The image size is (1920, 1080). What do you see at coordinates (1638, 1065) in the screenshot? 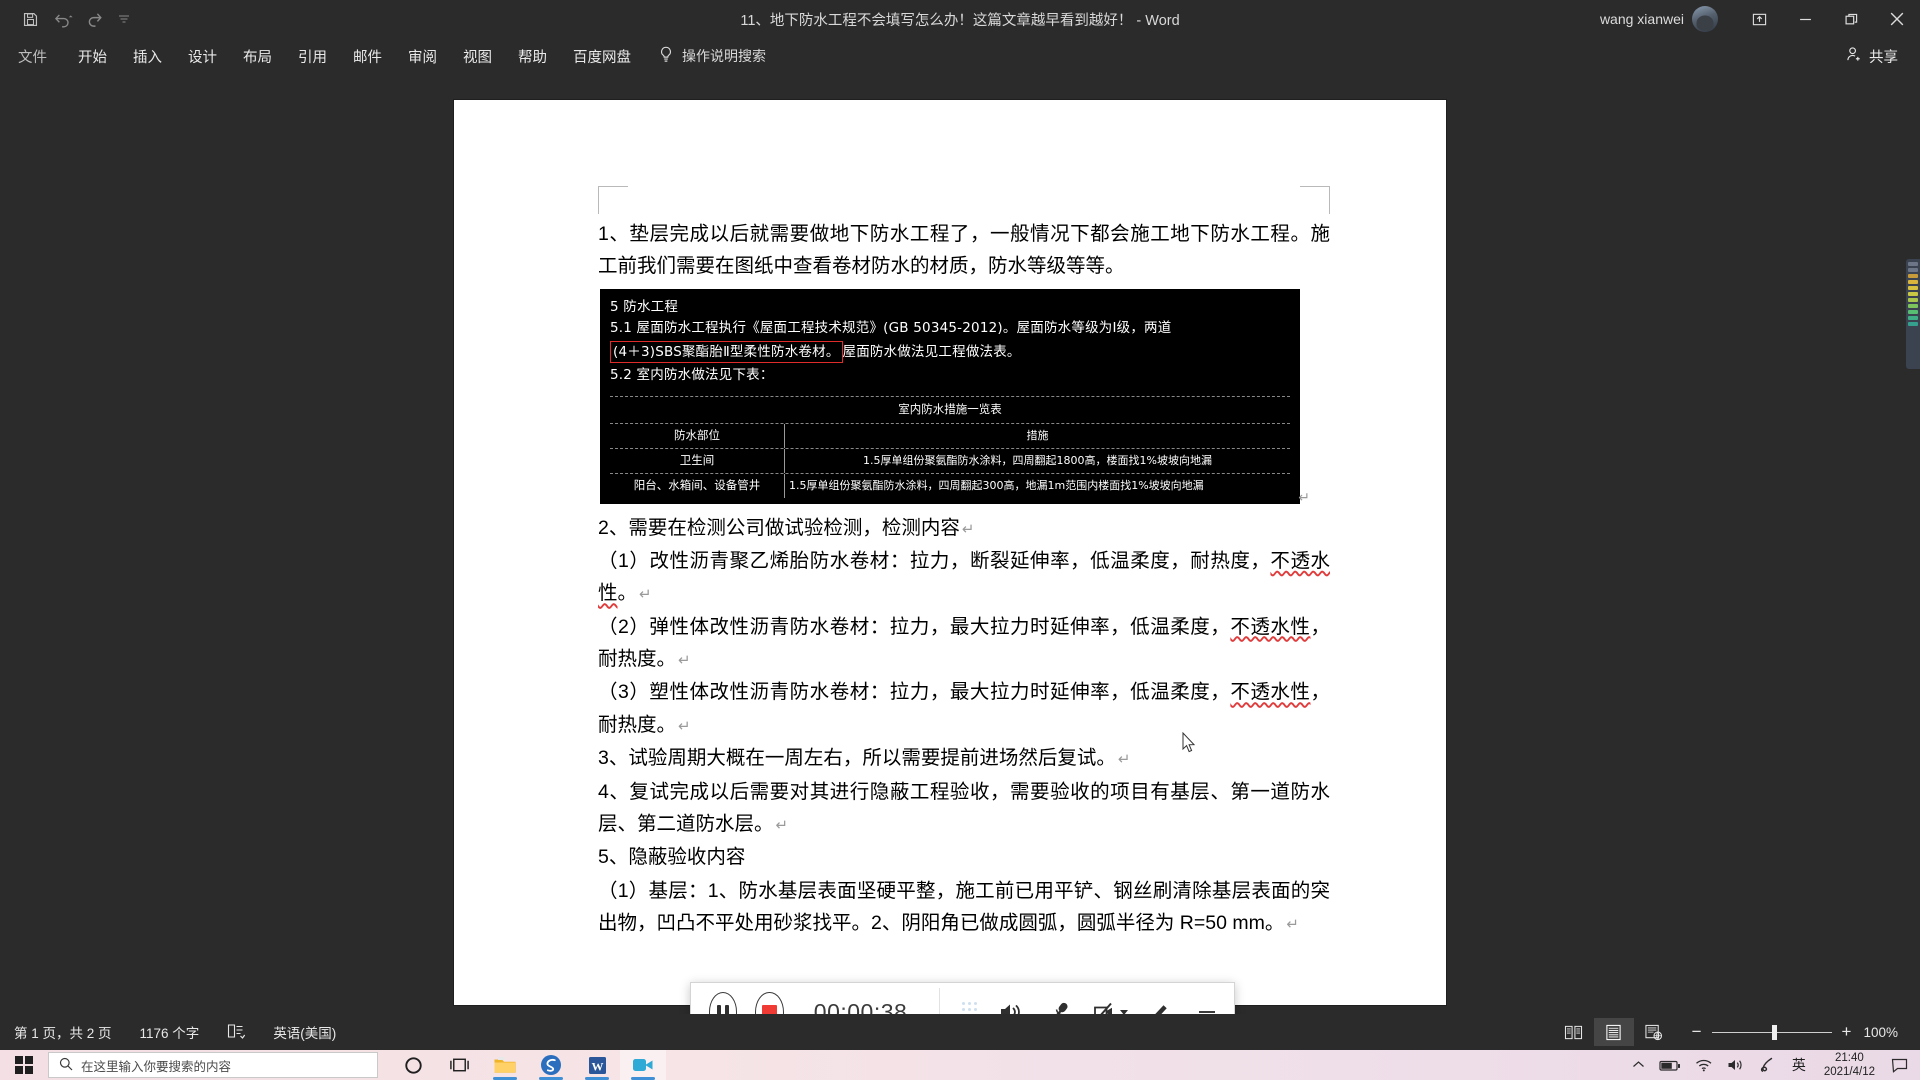
I see `show-hidden-icons-icon` at bounding box center [1638, 1065].